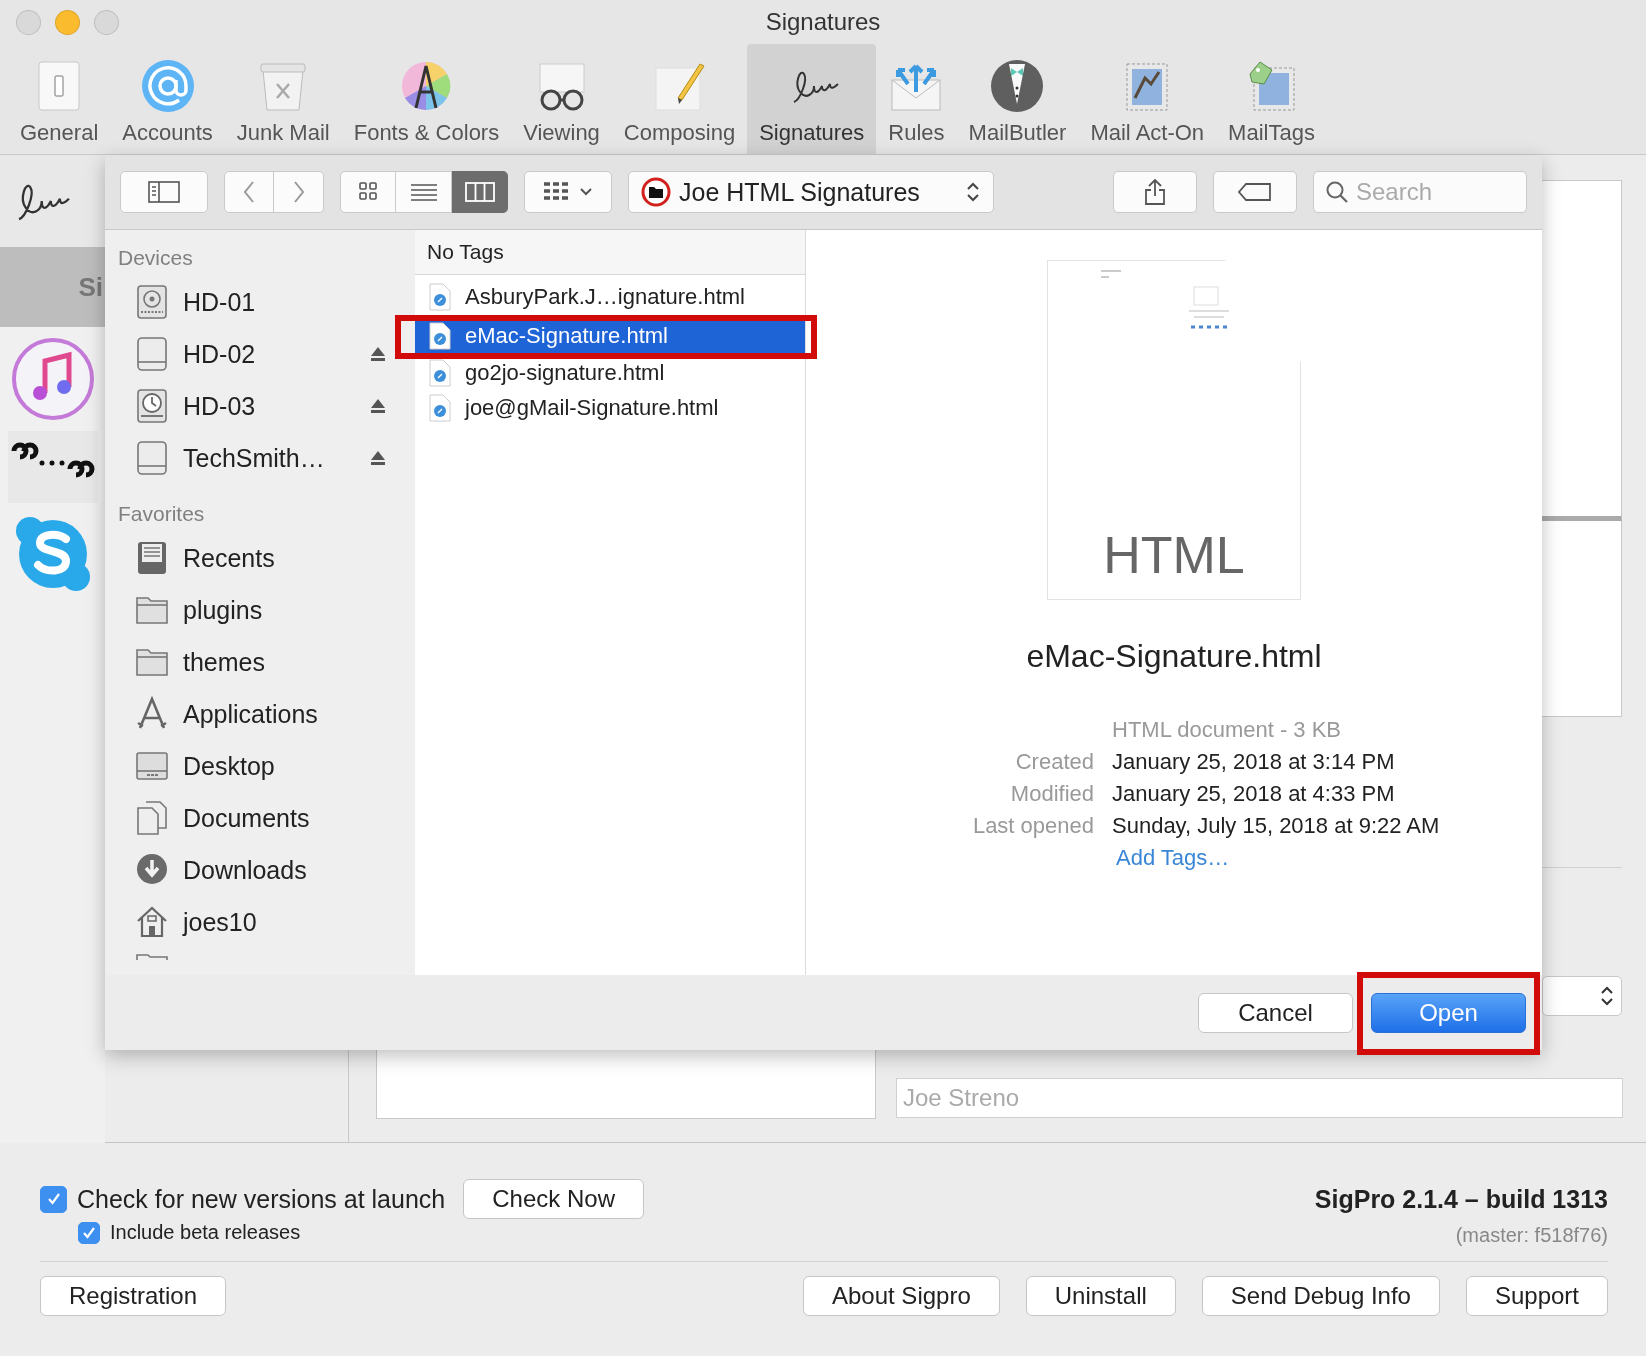  What do you see at coordinates (1582, 996) in the screenshot?
I see `stepper-control` at bounding box center [1582, 996].